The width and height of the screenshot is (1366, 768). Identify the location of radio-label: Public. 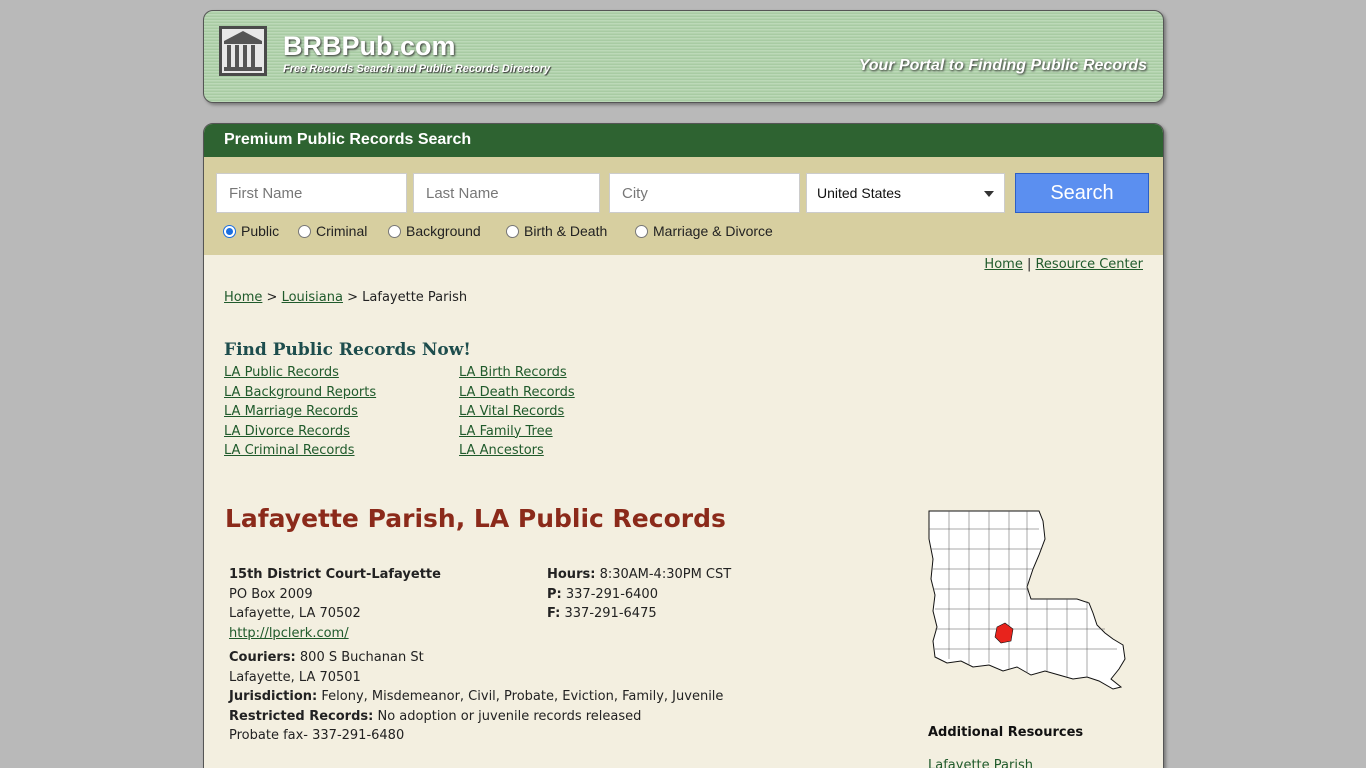
(260, 231).